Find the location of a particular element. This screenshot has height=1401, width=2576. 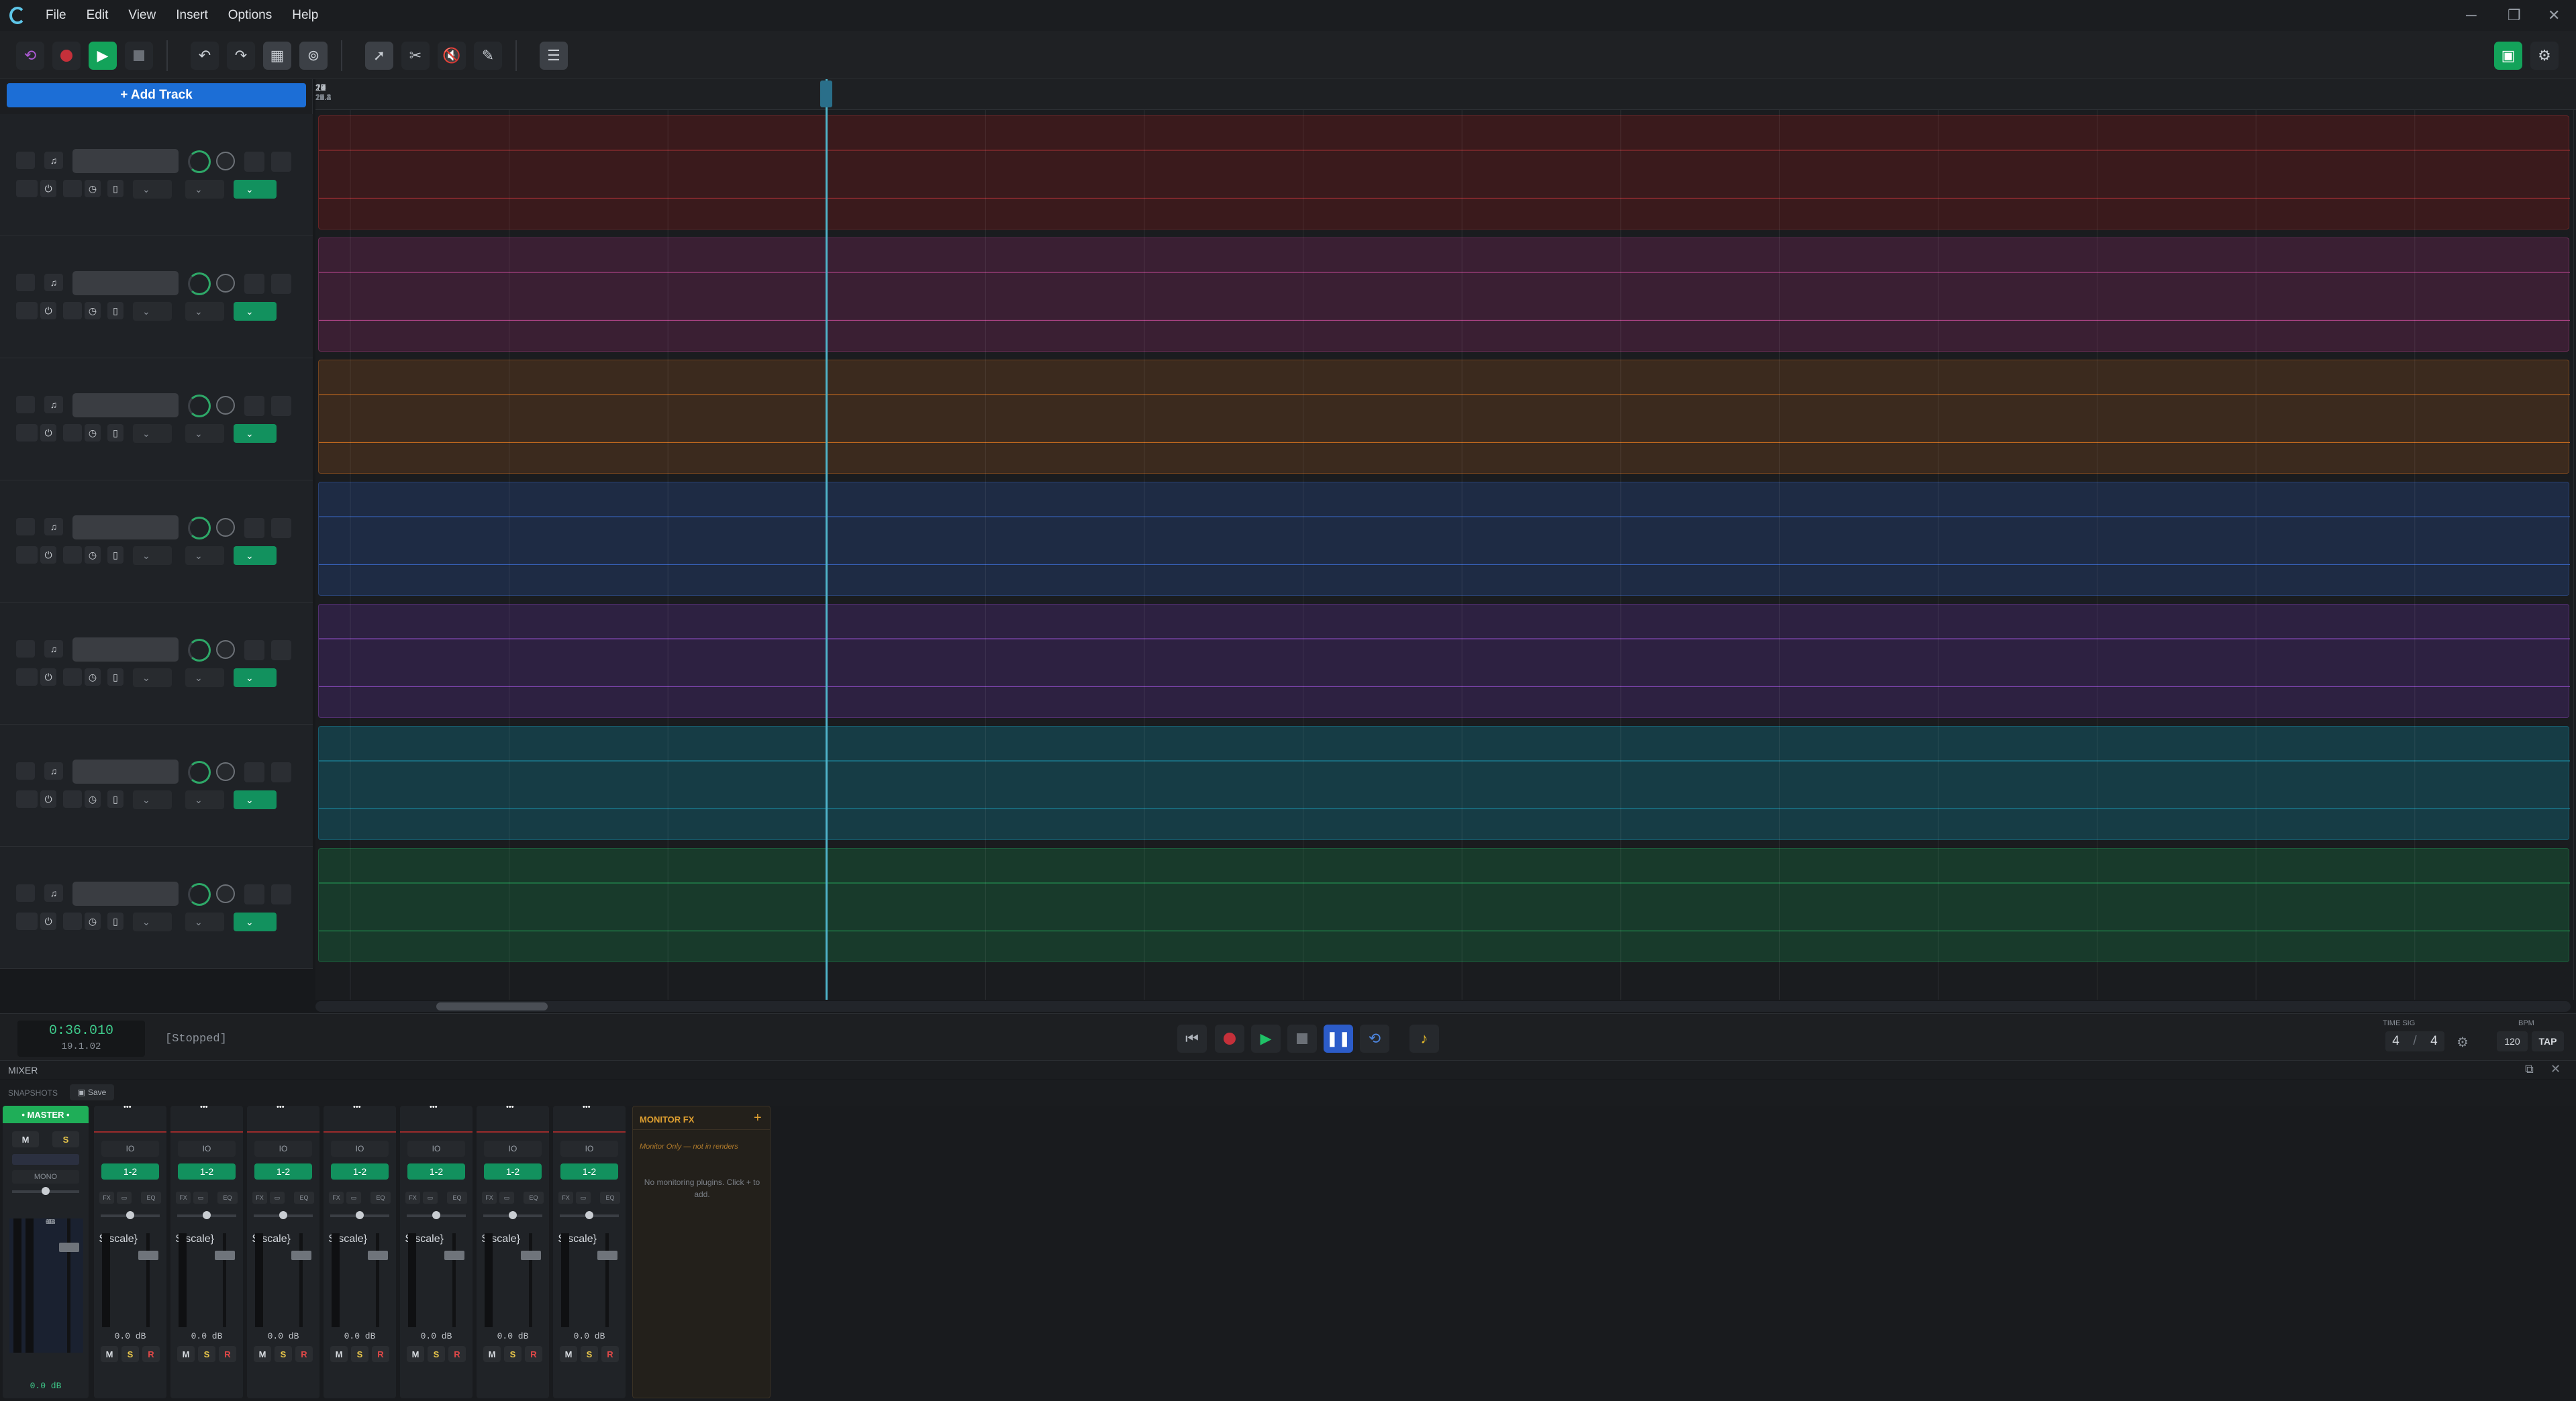

tap-tempo-button: TAP is located at coordinates (2548, 1041).